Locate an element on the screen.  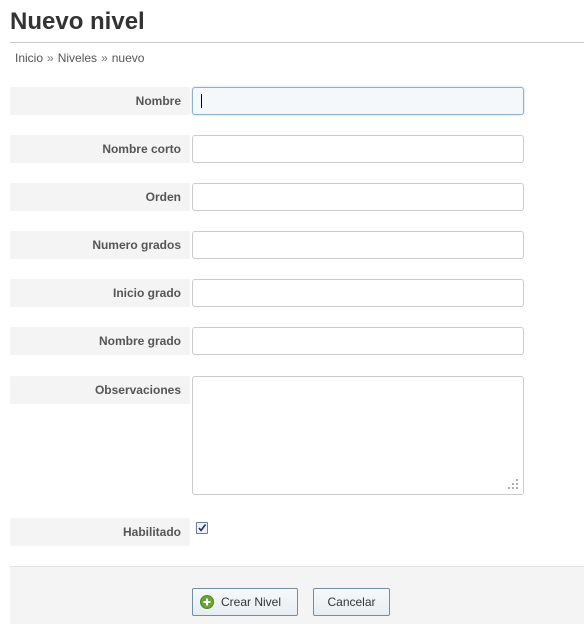
breadcrumb: Inicio» Niveles» nuevo is located at coordinates (79, 58).